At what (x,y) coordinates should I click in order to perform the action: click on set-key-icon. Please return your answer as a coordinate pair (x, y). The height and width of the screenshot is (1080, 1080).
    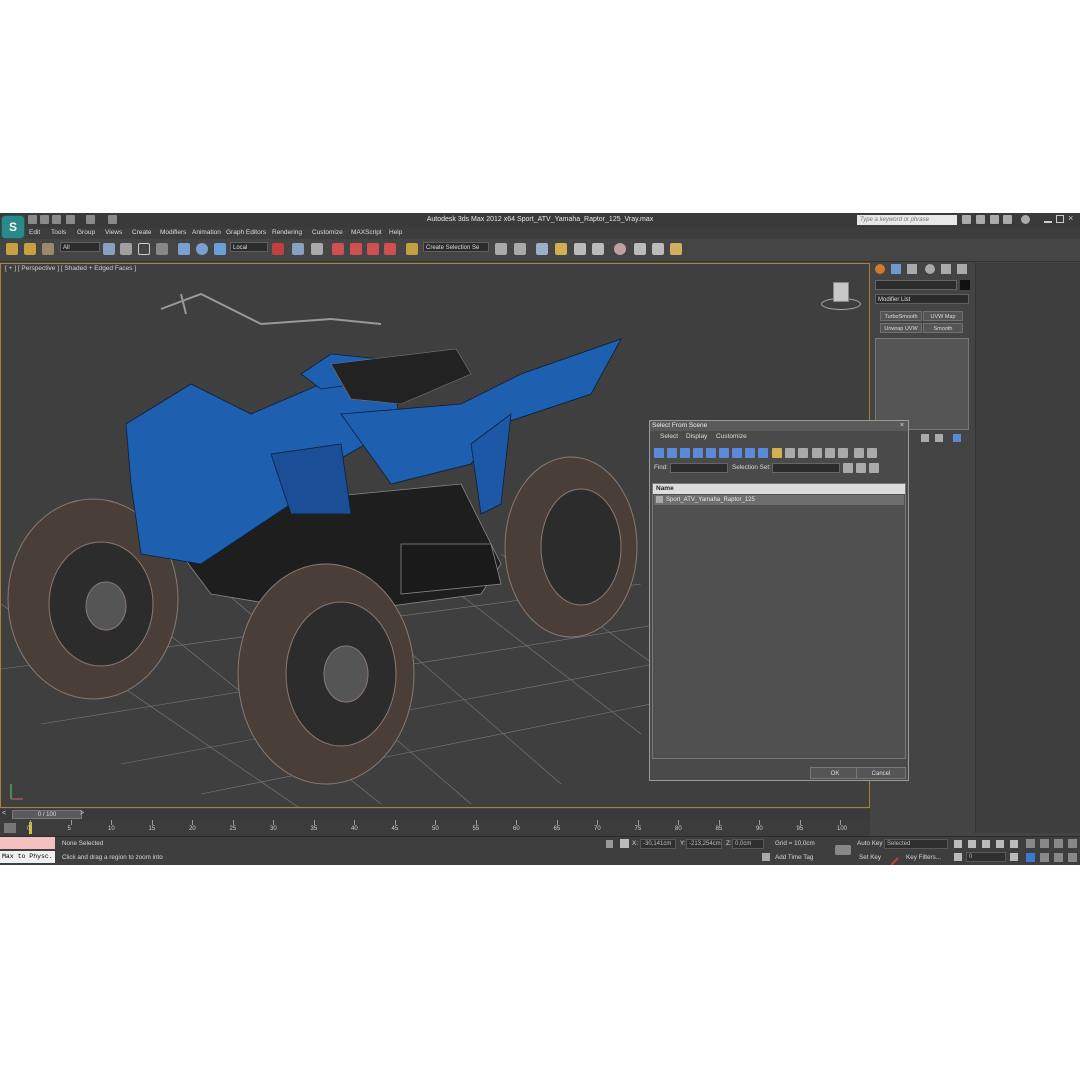
    Looking at the image, I should click on (843, 850).